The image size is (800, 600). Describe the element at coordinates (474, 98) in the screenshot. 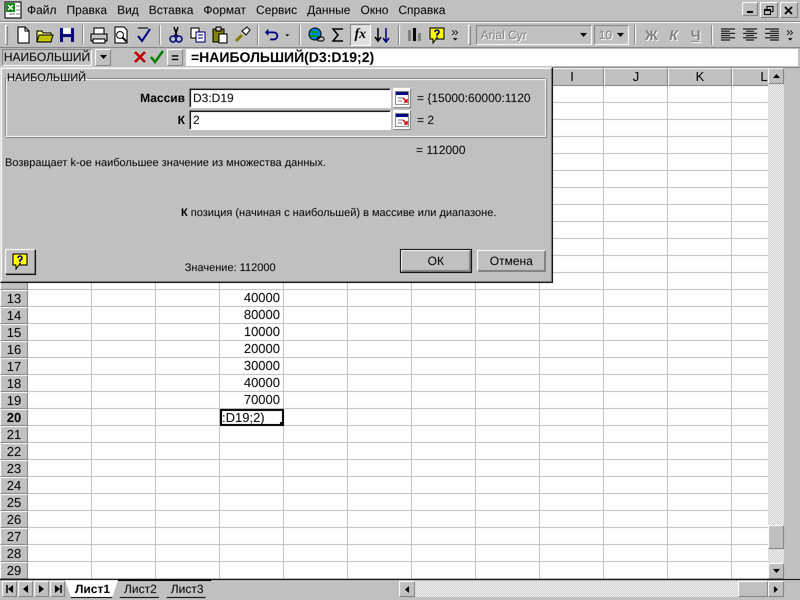

I see `argument-result: = {15000:60000:1120` at that location.